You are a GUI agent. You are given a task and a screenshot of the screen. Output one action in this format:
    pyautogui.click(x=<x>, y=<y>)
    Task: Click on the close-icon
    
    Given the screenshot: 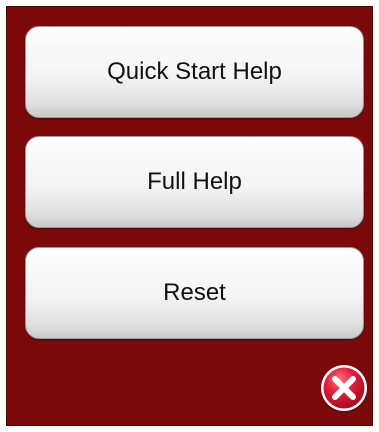 What is the action you would take?
    pyautogui.click(x=344, y=388)
    